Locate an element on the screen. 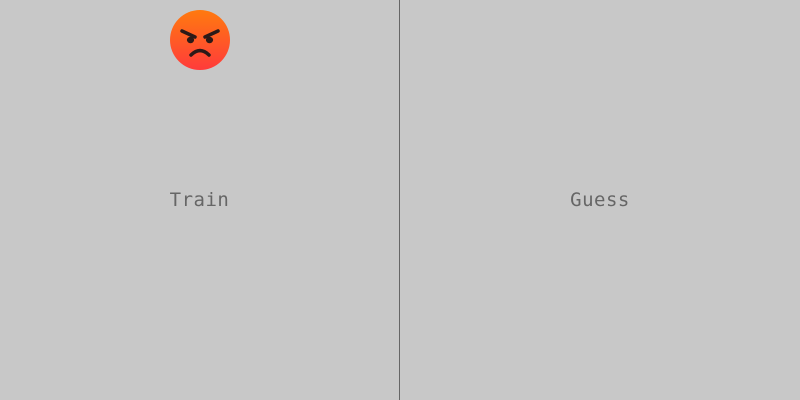  guess-label: Guess is located at coordinates (600, 200).